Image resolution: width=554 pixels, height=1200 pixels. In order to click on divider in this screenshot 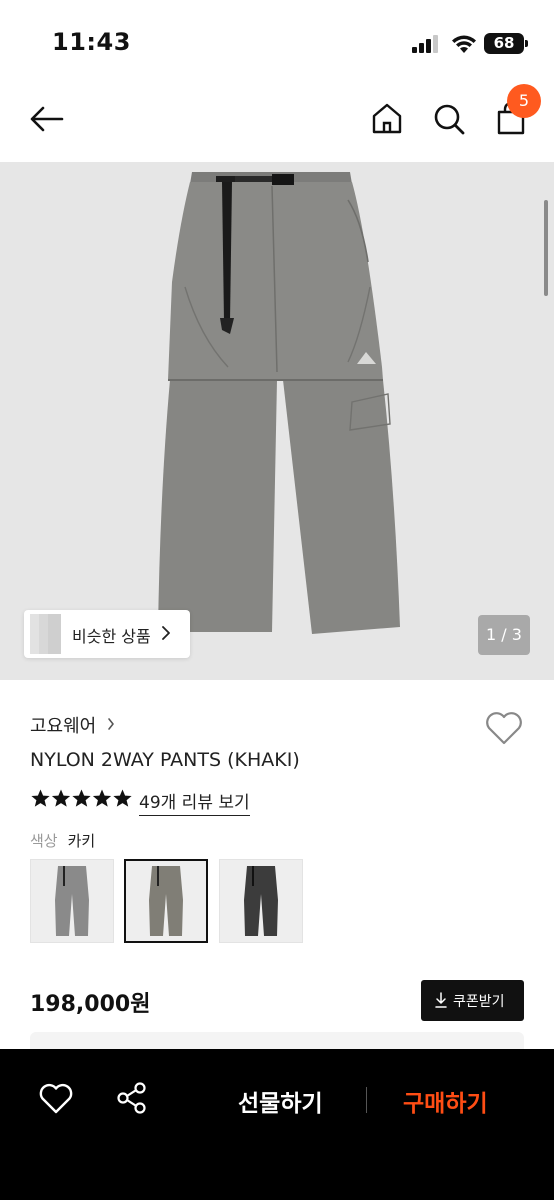, I will do `click(366, 1100)`.